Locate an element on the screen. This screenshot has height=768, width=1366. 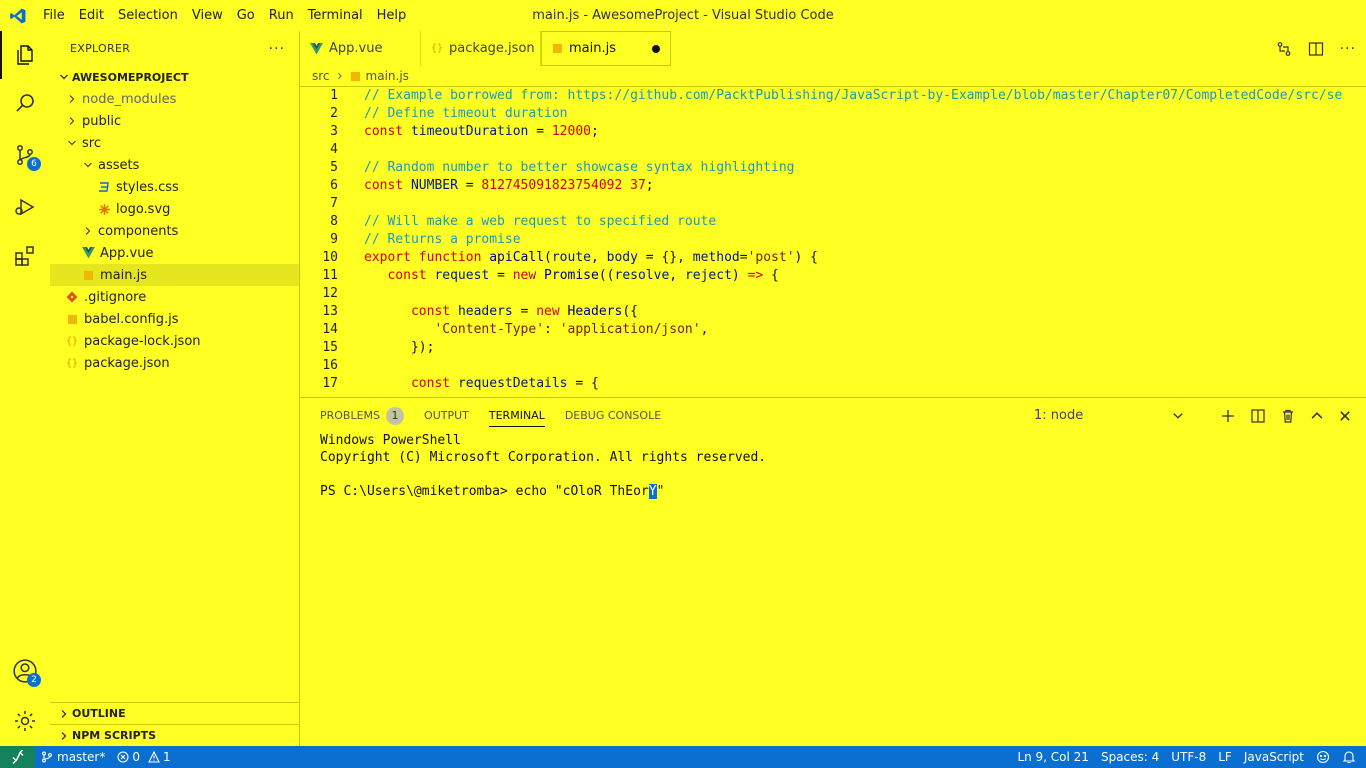
code-token: requestDetails is located at coordinates (512, 383).